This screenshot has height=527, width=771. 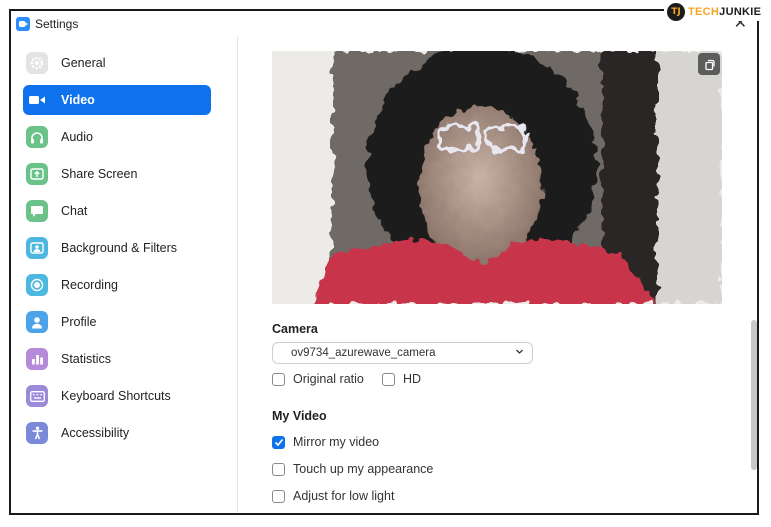 What do you see at coordinates (37, 396) in the screenshot?
I see `keyboard-icon` at bounding box center [37, 396].